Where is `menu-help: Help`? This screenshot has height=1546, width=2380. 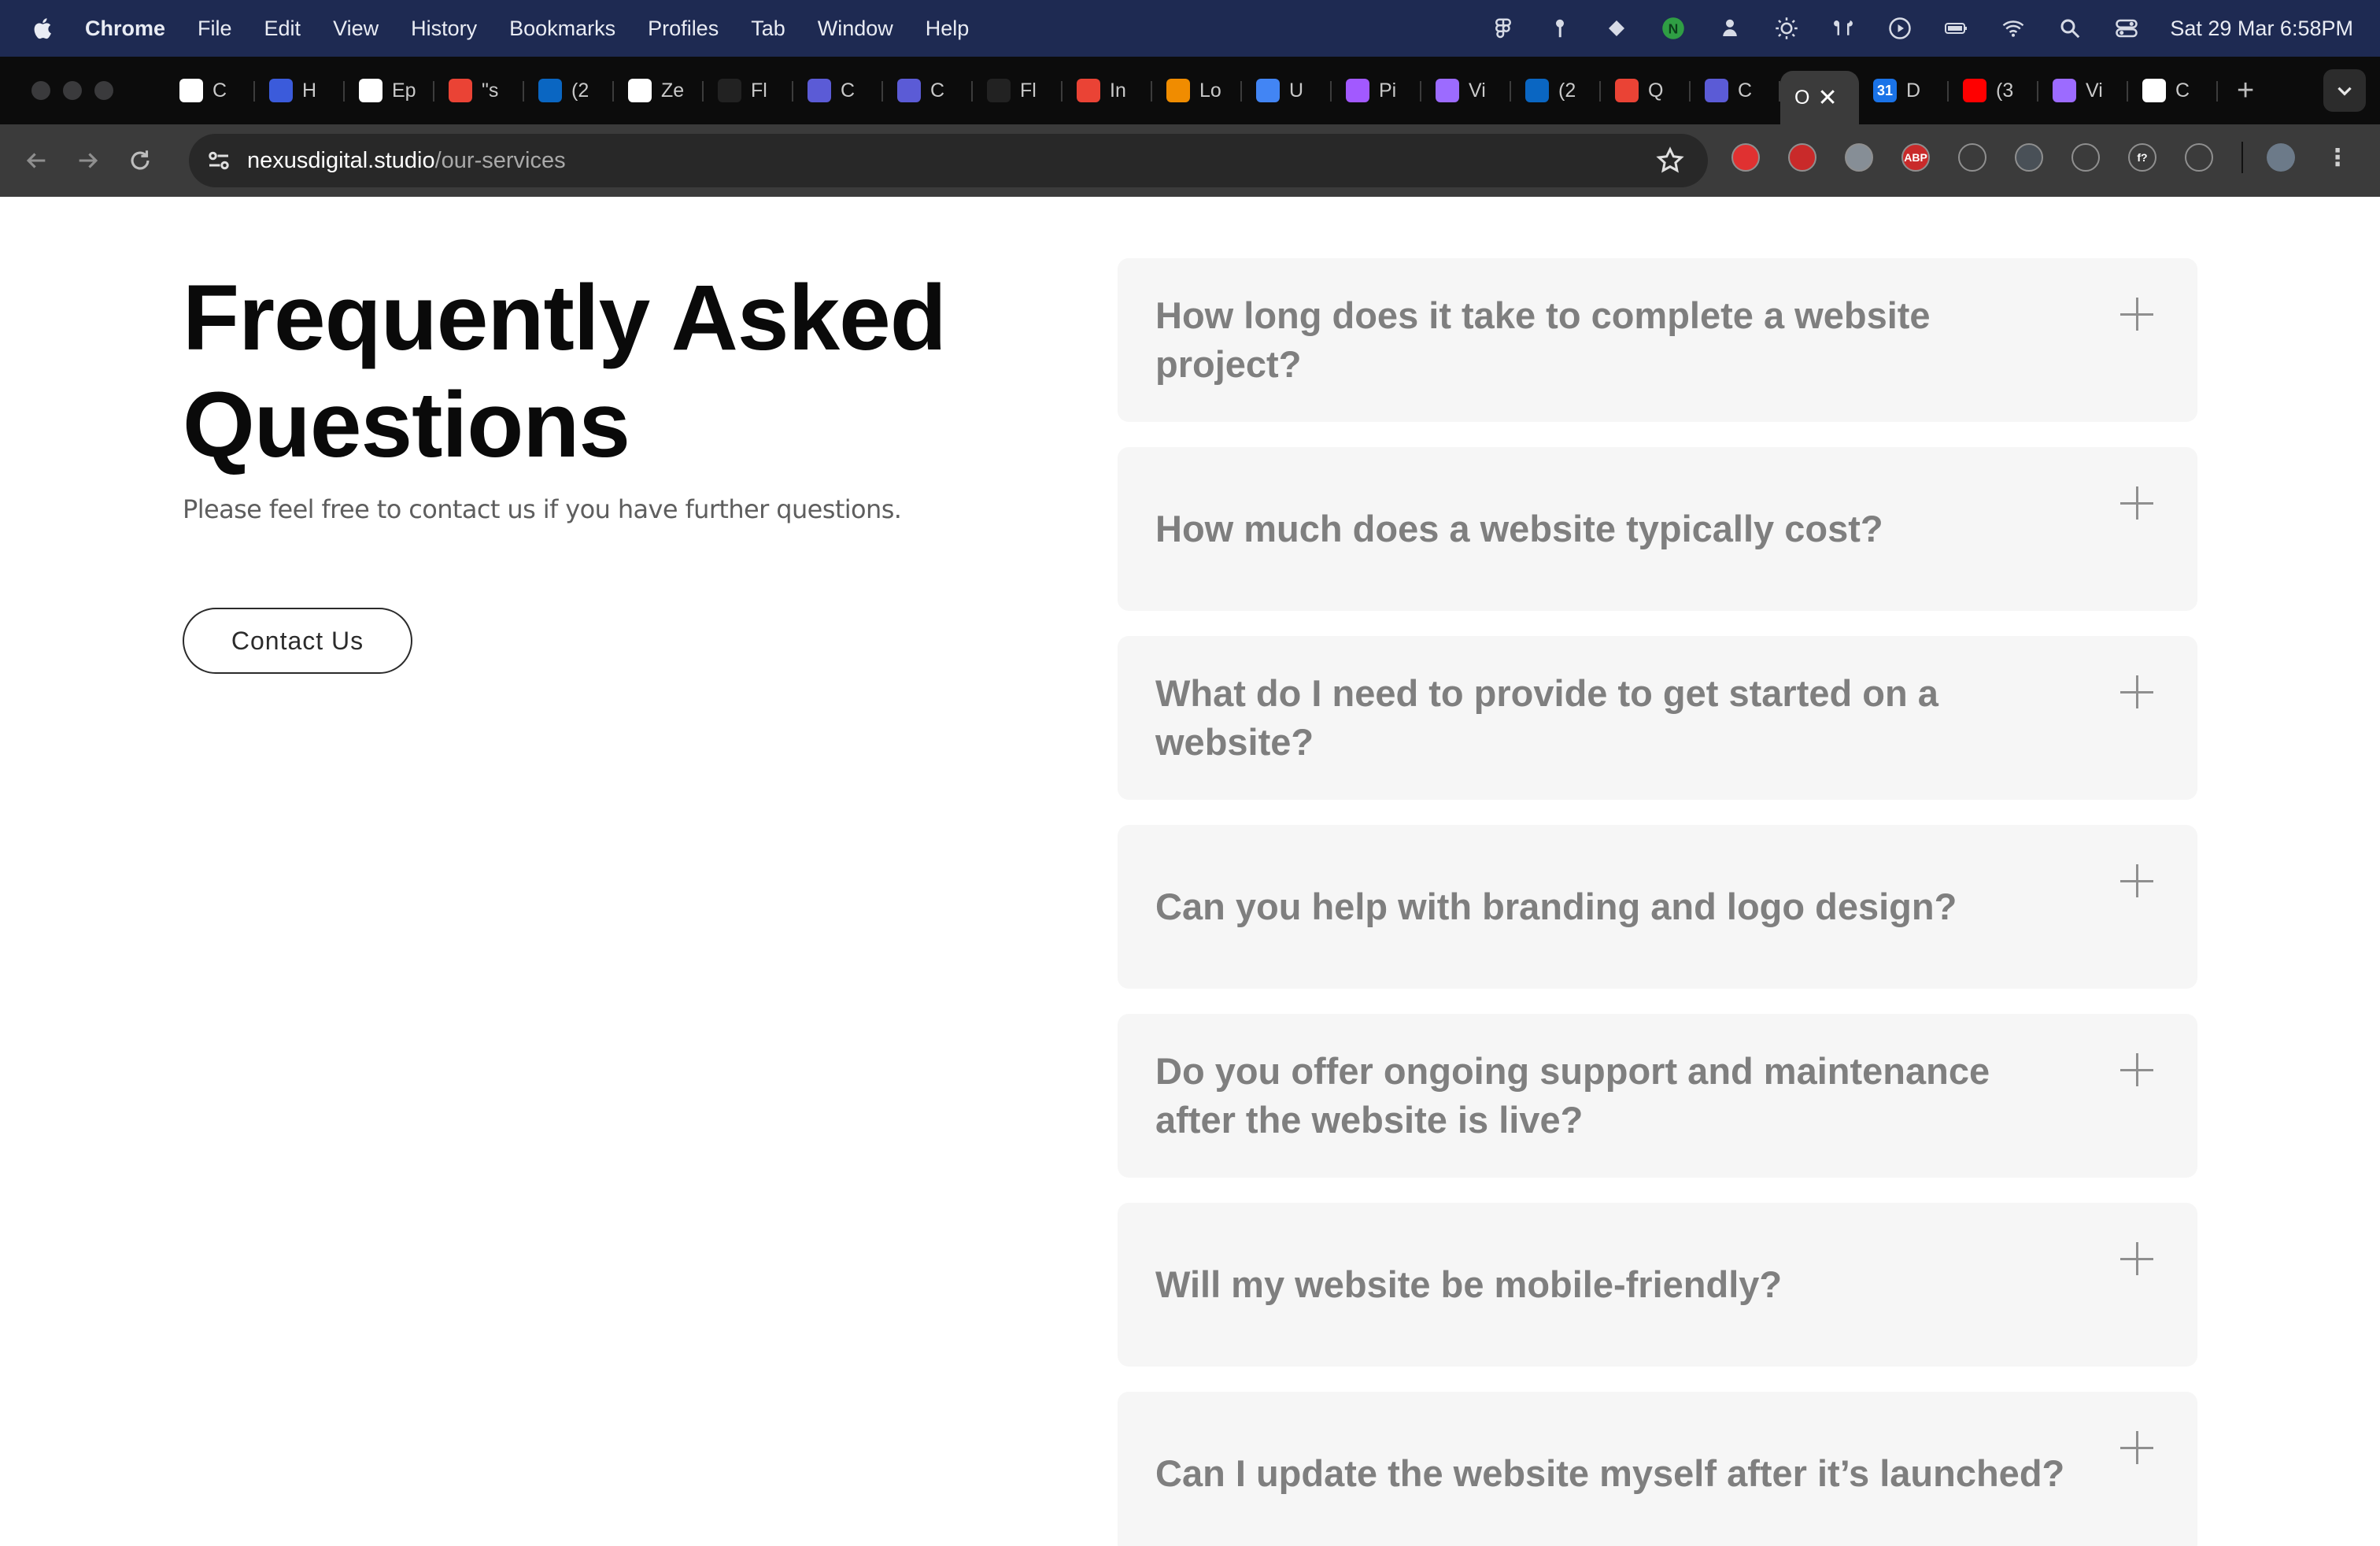 menu-help: Help is located at coordinates (948, 29).